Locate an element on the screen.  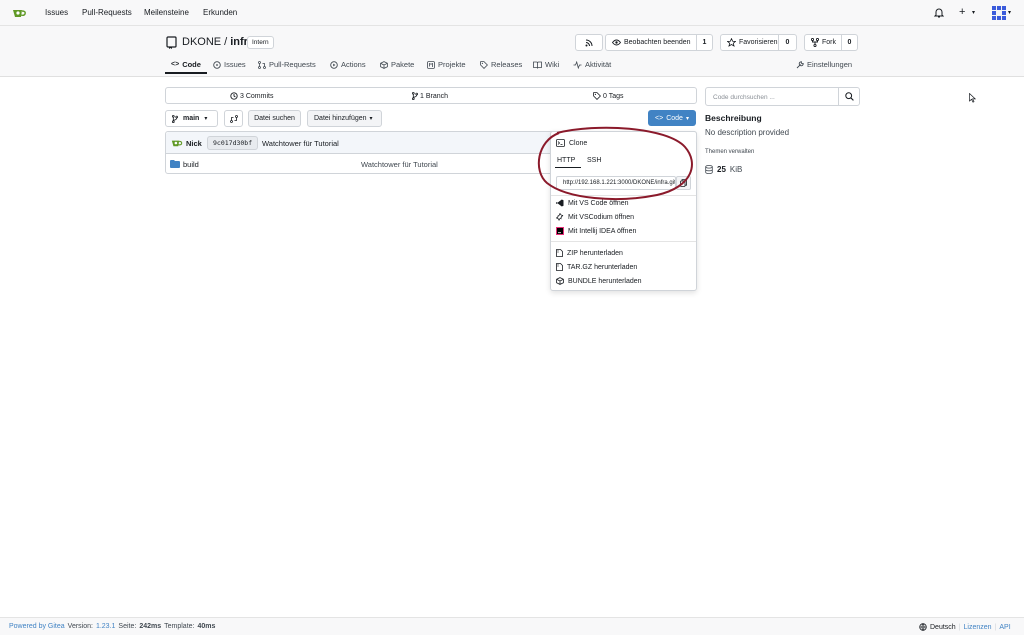
tab-label: Einstellungen is located at coordinates (830, 64).